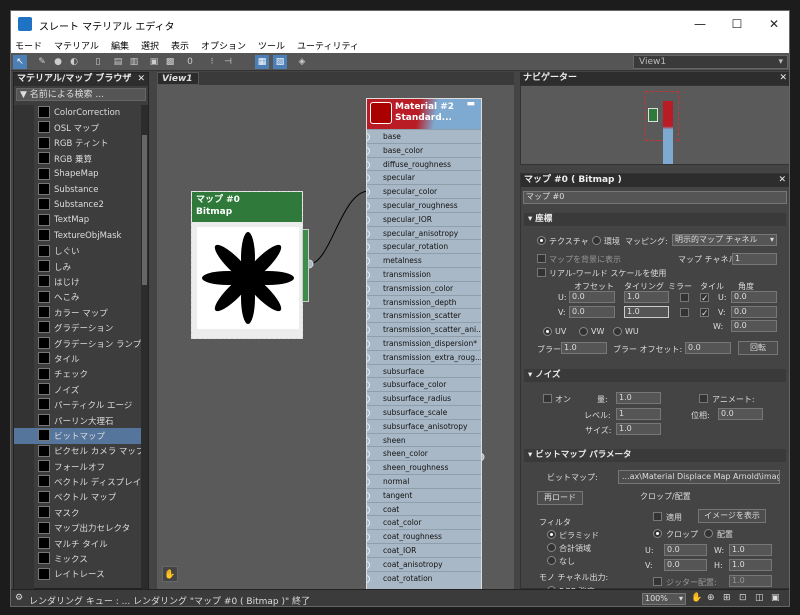 This screenshot has width=800, height=615. Describe the element at coordinates (551, 560) in the screenshot. I see `none-radio` at that location.